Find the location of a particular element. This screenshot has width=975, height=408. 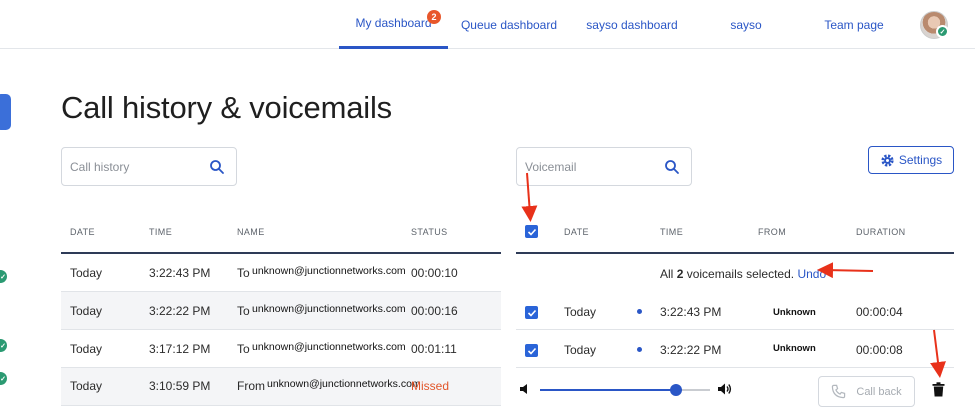

sidebar-toggle is located at coordinates (5, 112).